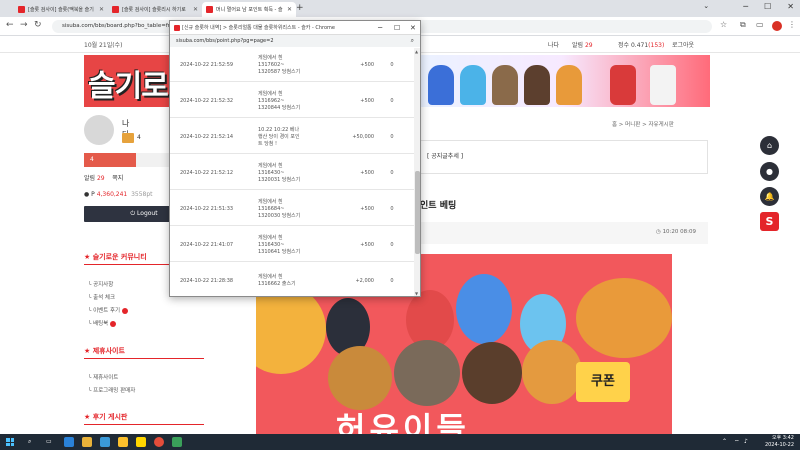 Image resolution: width=800 pixels, height=450 pixels. Describe the element at coordinates (412, 41) in the screenshot. I see `zoom-icon: ⌕` at that location.